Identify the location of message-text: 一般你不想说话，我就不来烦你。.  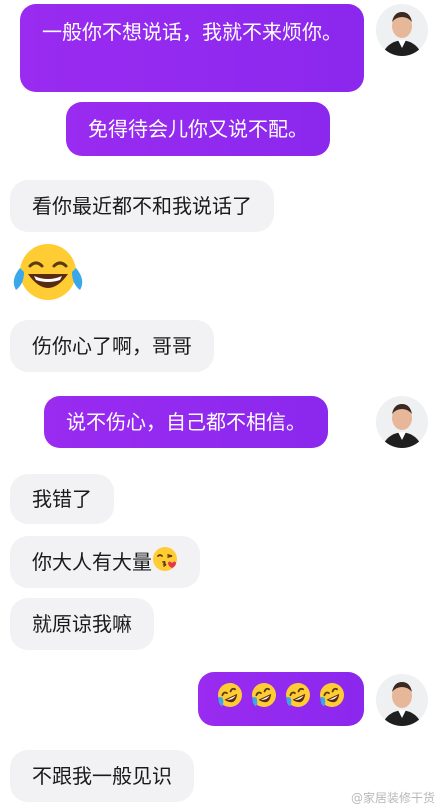
(192, 32).